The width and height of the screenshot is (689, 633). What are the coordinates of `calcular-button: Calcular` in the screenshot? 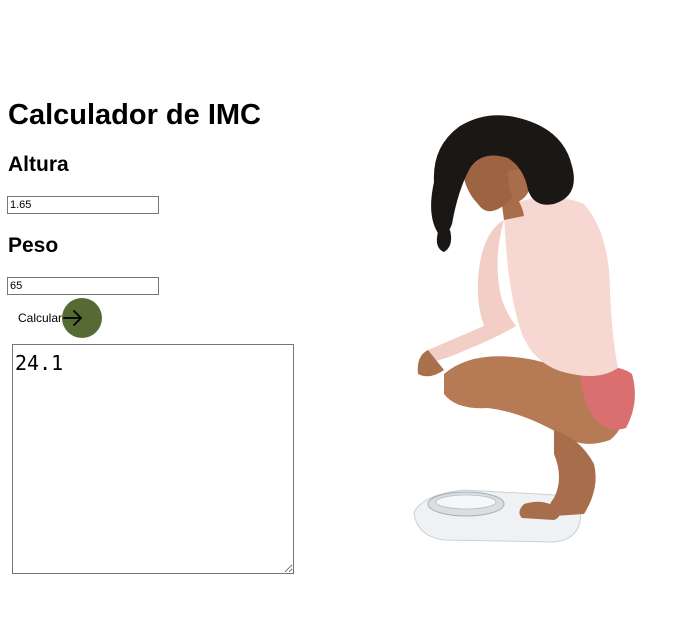 It's located at (58, 318).